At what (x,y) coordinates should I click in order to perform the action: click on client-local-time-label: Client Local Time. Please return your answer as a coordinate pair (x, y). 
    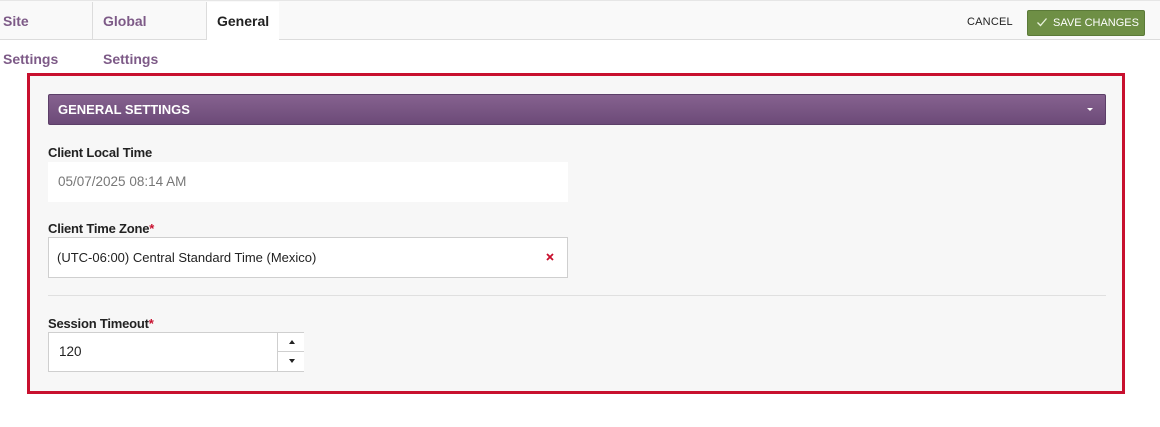
    Looking at the image, I should click on (100, 152).